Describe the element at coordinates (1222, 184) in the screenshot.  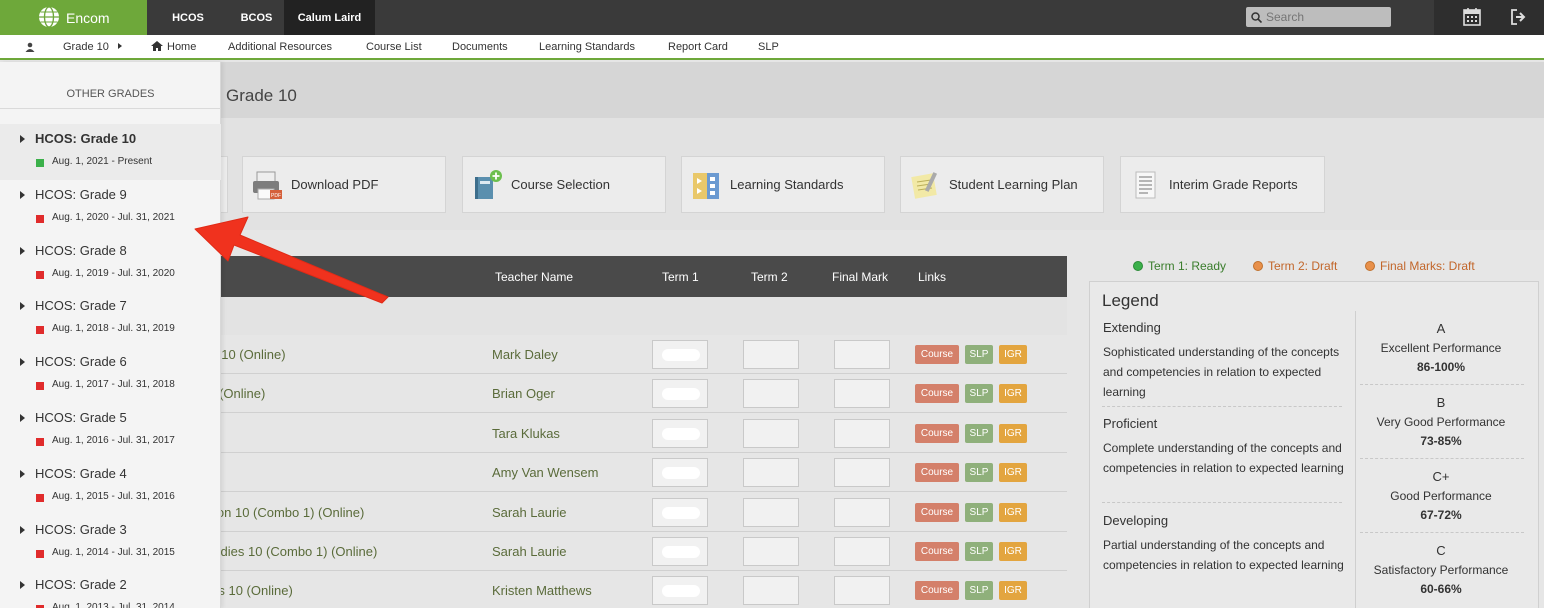
I see `interim-grade-reports-button: Interim Grade Reports` at that location.